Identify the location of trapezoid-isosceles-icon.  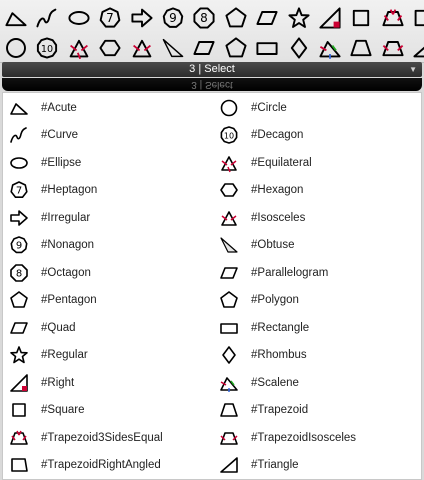
(229, 438).